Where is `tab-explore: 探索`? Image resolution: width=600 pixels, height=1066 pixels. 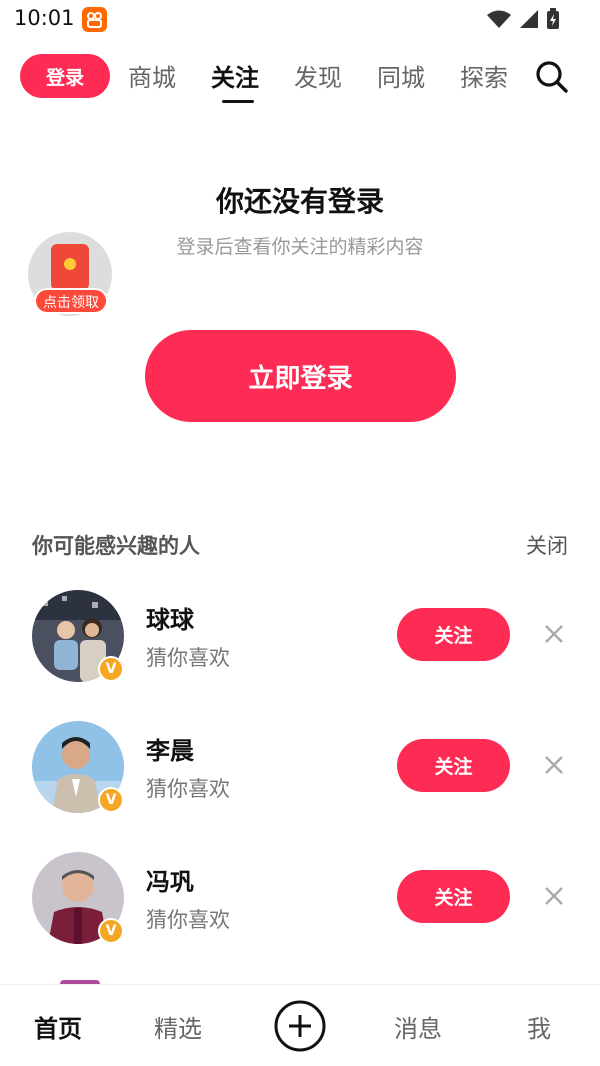 tab-explore: 探索 is located at coordinates (484, 75).